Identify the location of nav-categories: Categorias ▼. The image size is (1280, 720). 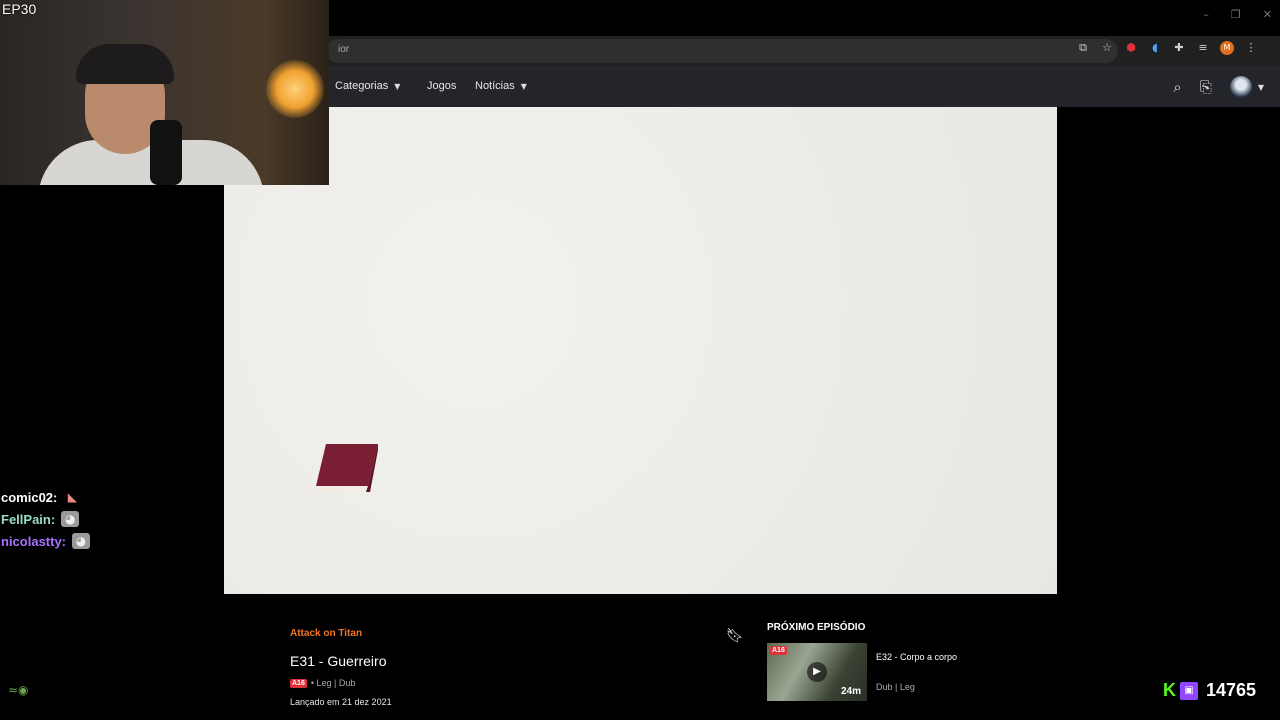
(367, 86).